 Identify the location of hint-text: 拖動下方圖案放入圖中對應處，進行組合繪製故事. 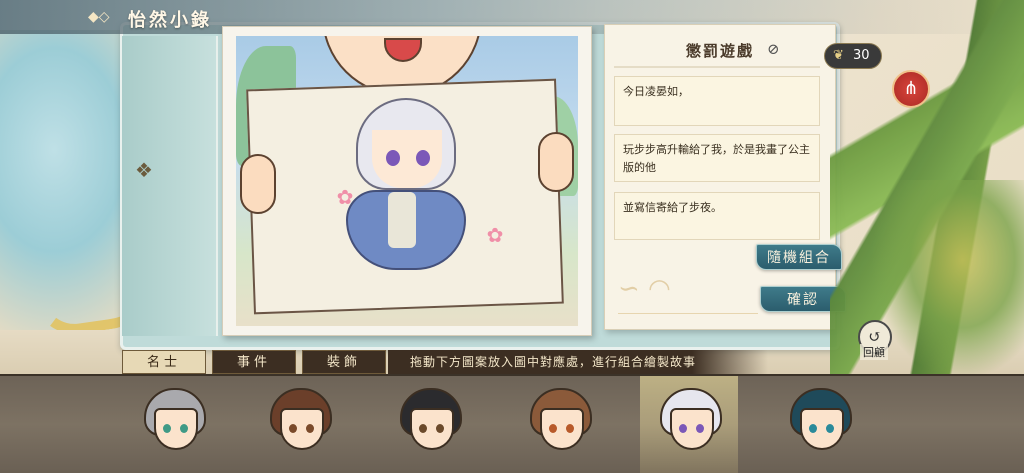
(578, 362).